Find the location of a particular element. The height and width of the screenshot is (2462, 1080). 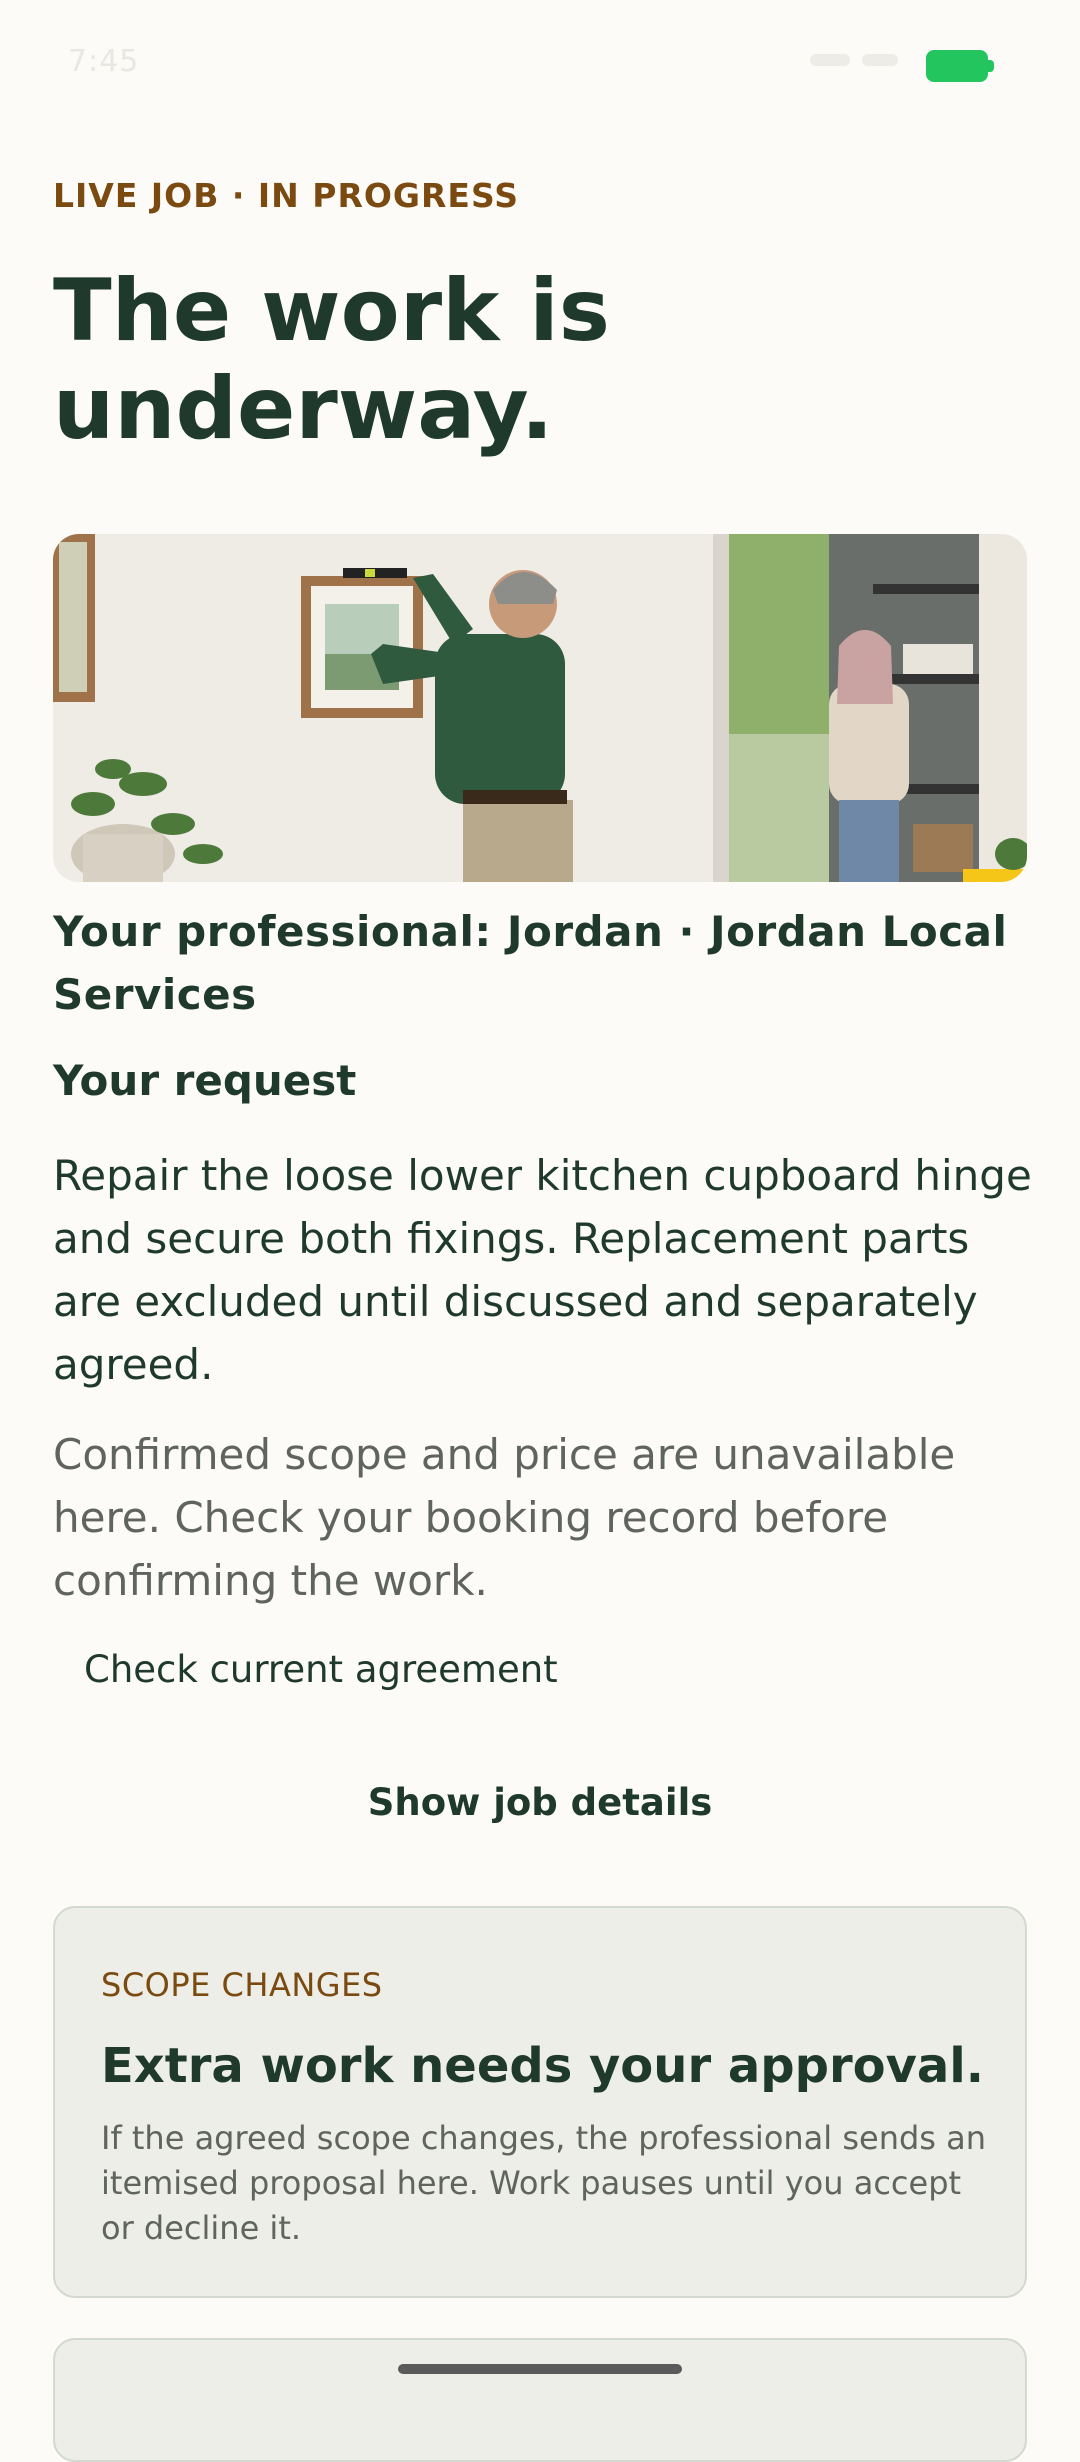

hero-image is located at coordinates (540, 708).